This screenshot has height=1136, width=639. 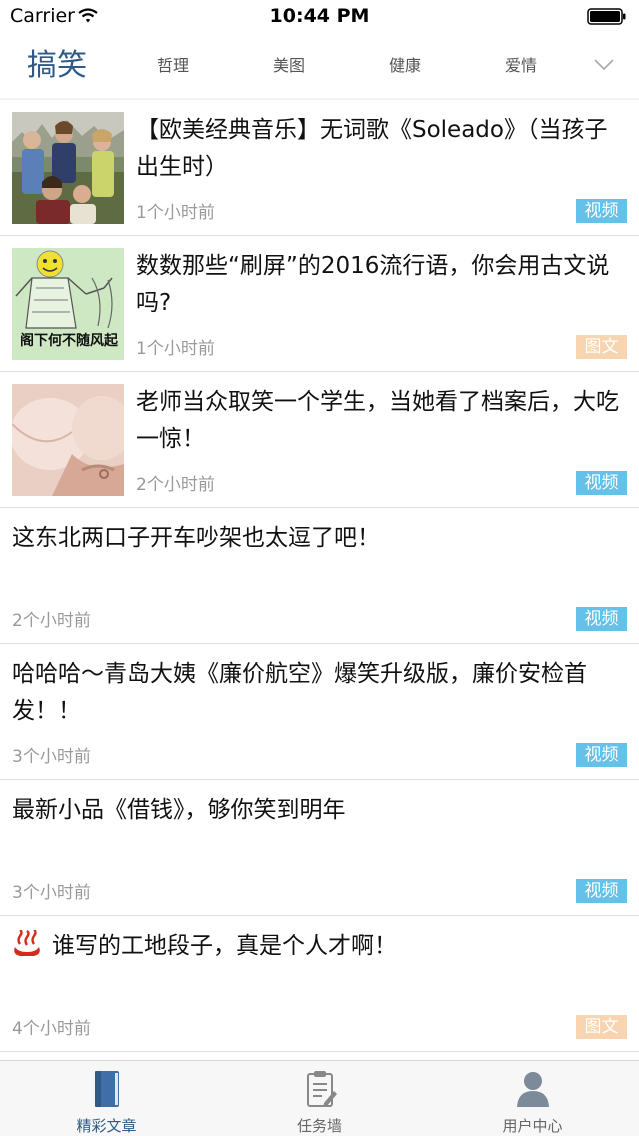 I want to click on tab-funny: 搞笑, so click(x=57, y=66).